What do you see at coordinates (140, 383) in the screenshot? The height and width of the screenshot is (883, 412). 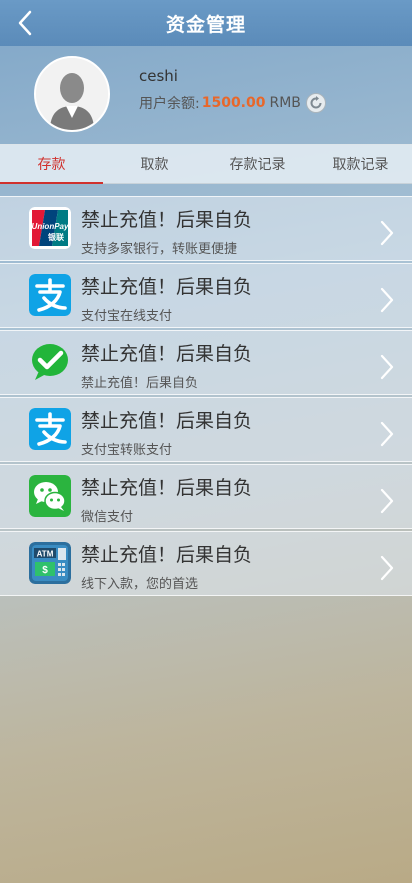 I see `item-subtitle: 禁止充值！后果自负` at bounding box center [140, 383].